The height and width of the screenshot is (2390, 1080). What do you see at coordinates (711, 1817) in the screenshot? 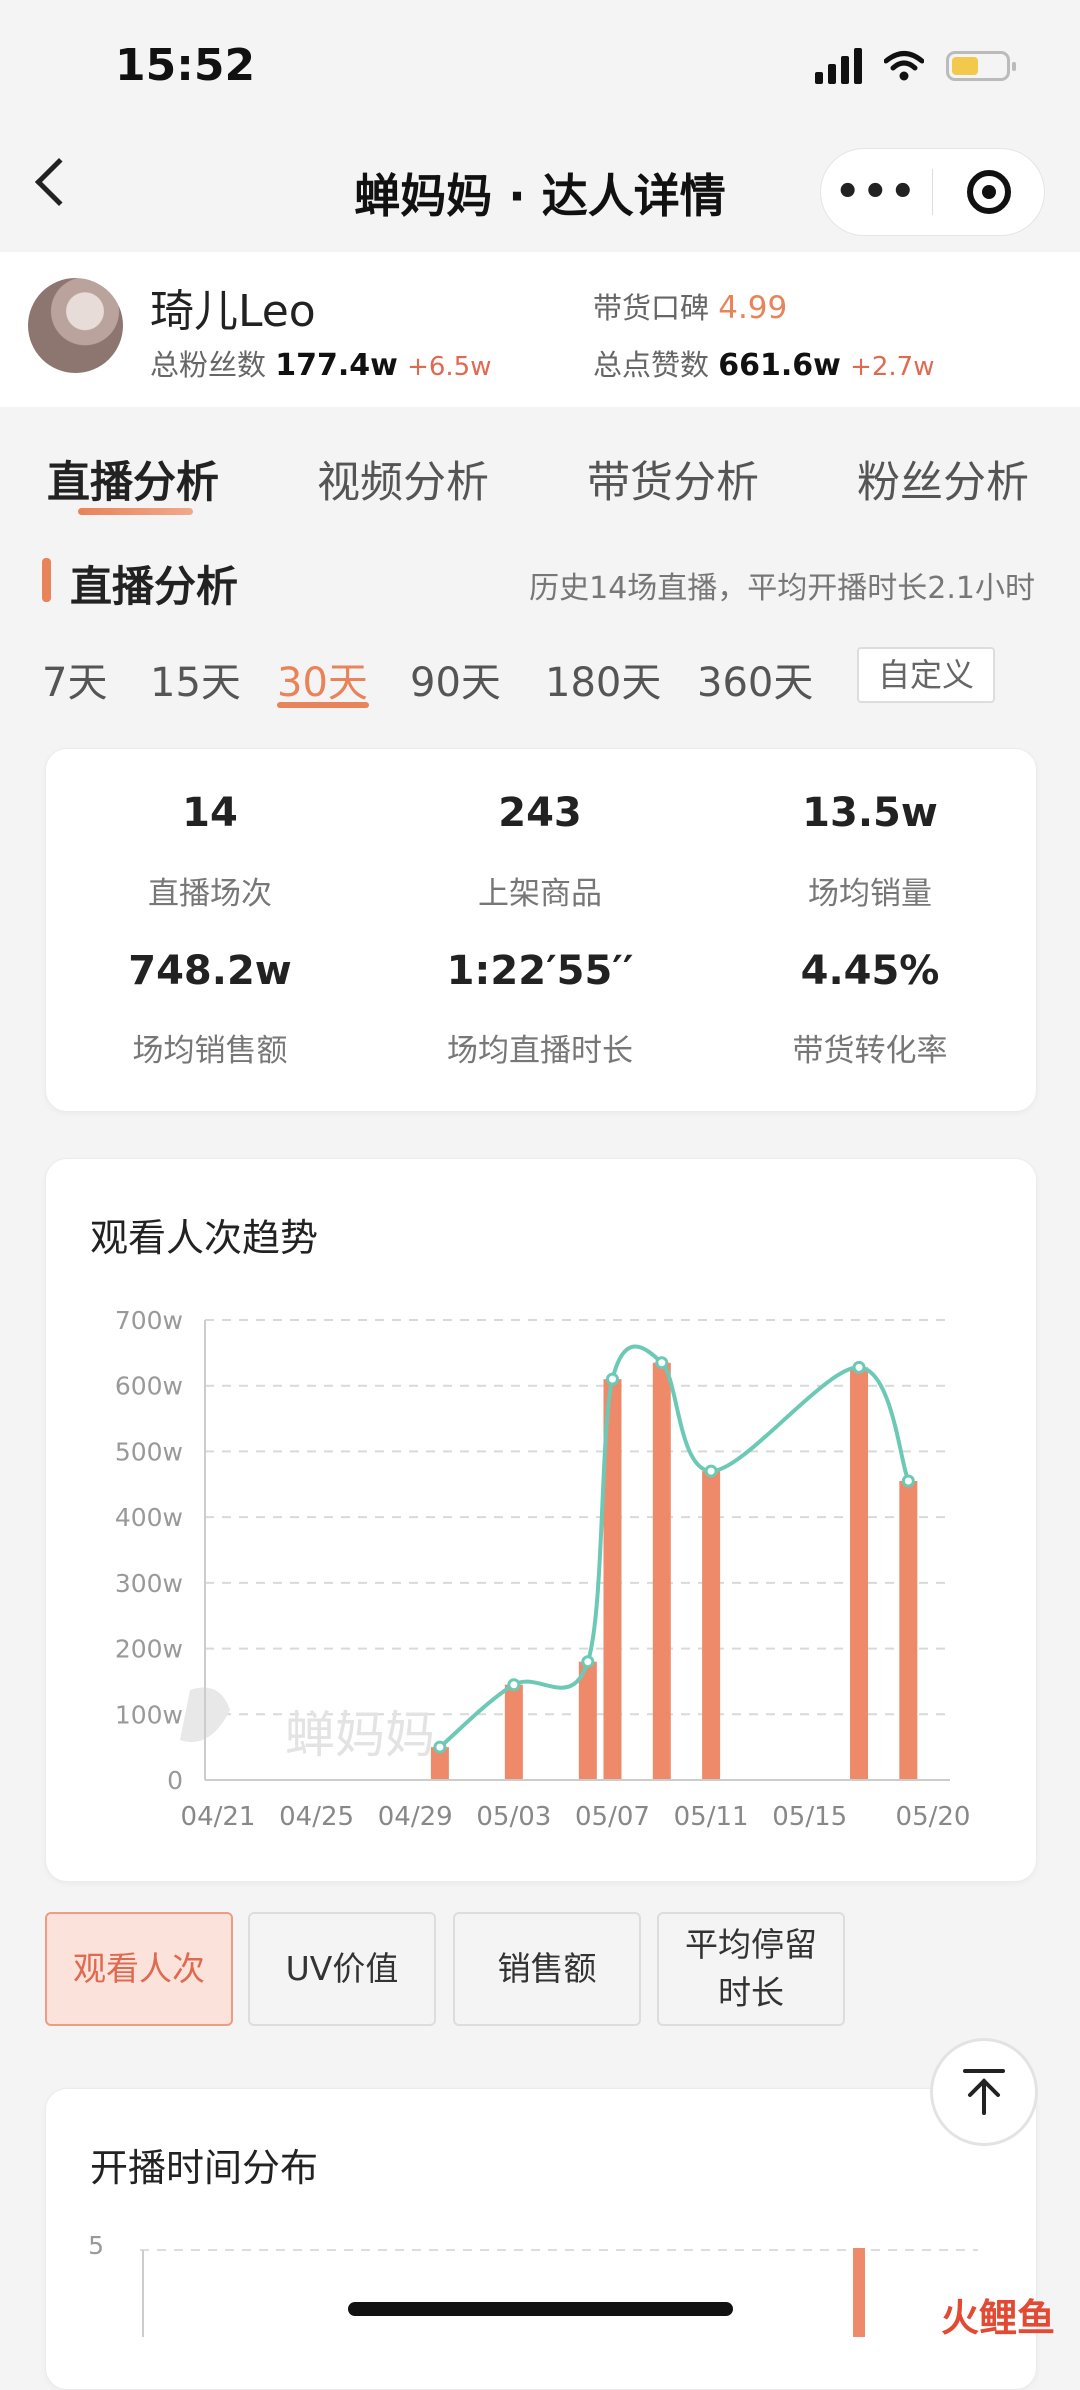
I see `x-tick-label: 05/11` at bounding box center [711, 1817].